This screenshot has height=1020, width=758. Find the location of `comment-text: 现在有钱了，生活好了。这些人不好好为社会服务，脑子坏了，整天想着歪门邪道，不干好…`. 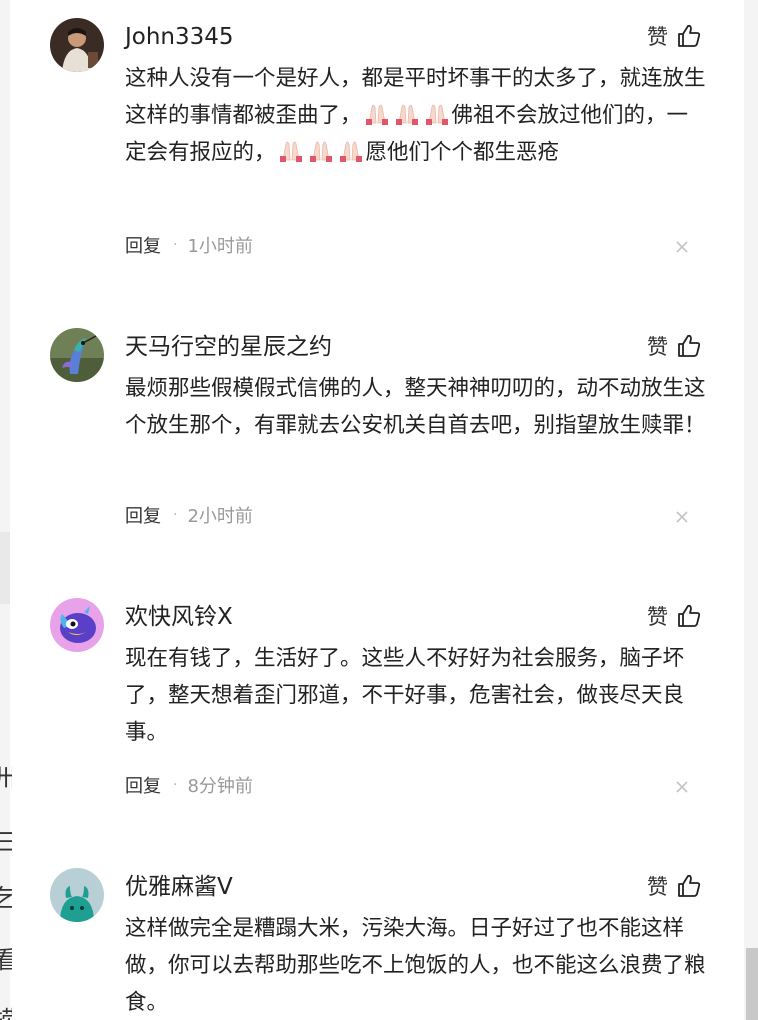

comment-text: 现在有钱了，生活好了。这些人不好好为社会服务，脑子坏了，整天想着歪门邪道，不干好… is located at coordinates (405, 695).